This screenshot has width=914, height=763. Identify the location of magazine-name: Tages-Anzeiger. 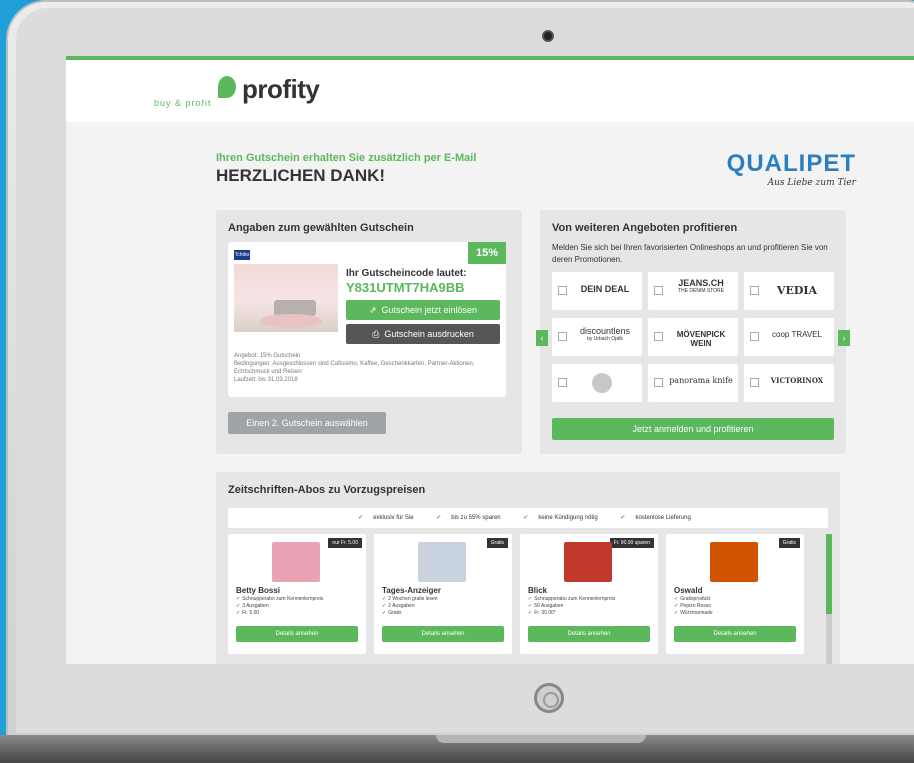
(411, 590).